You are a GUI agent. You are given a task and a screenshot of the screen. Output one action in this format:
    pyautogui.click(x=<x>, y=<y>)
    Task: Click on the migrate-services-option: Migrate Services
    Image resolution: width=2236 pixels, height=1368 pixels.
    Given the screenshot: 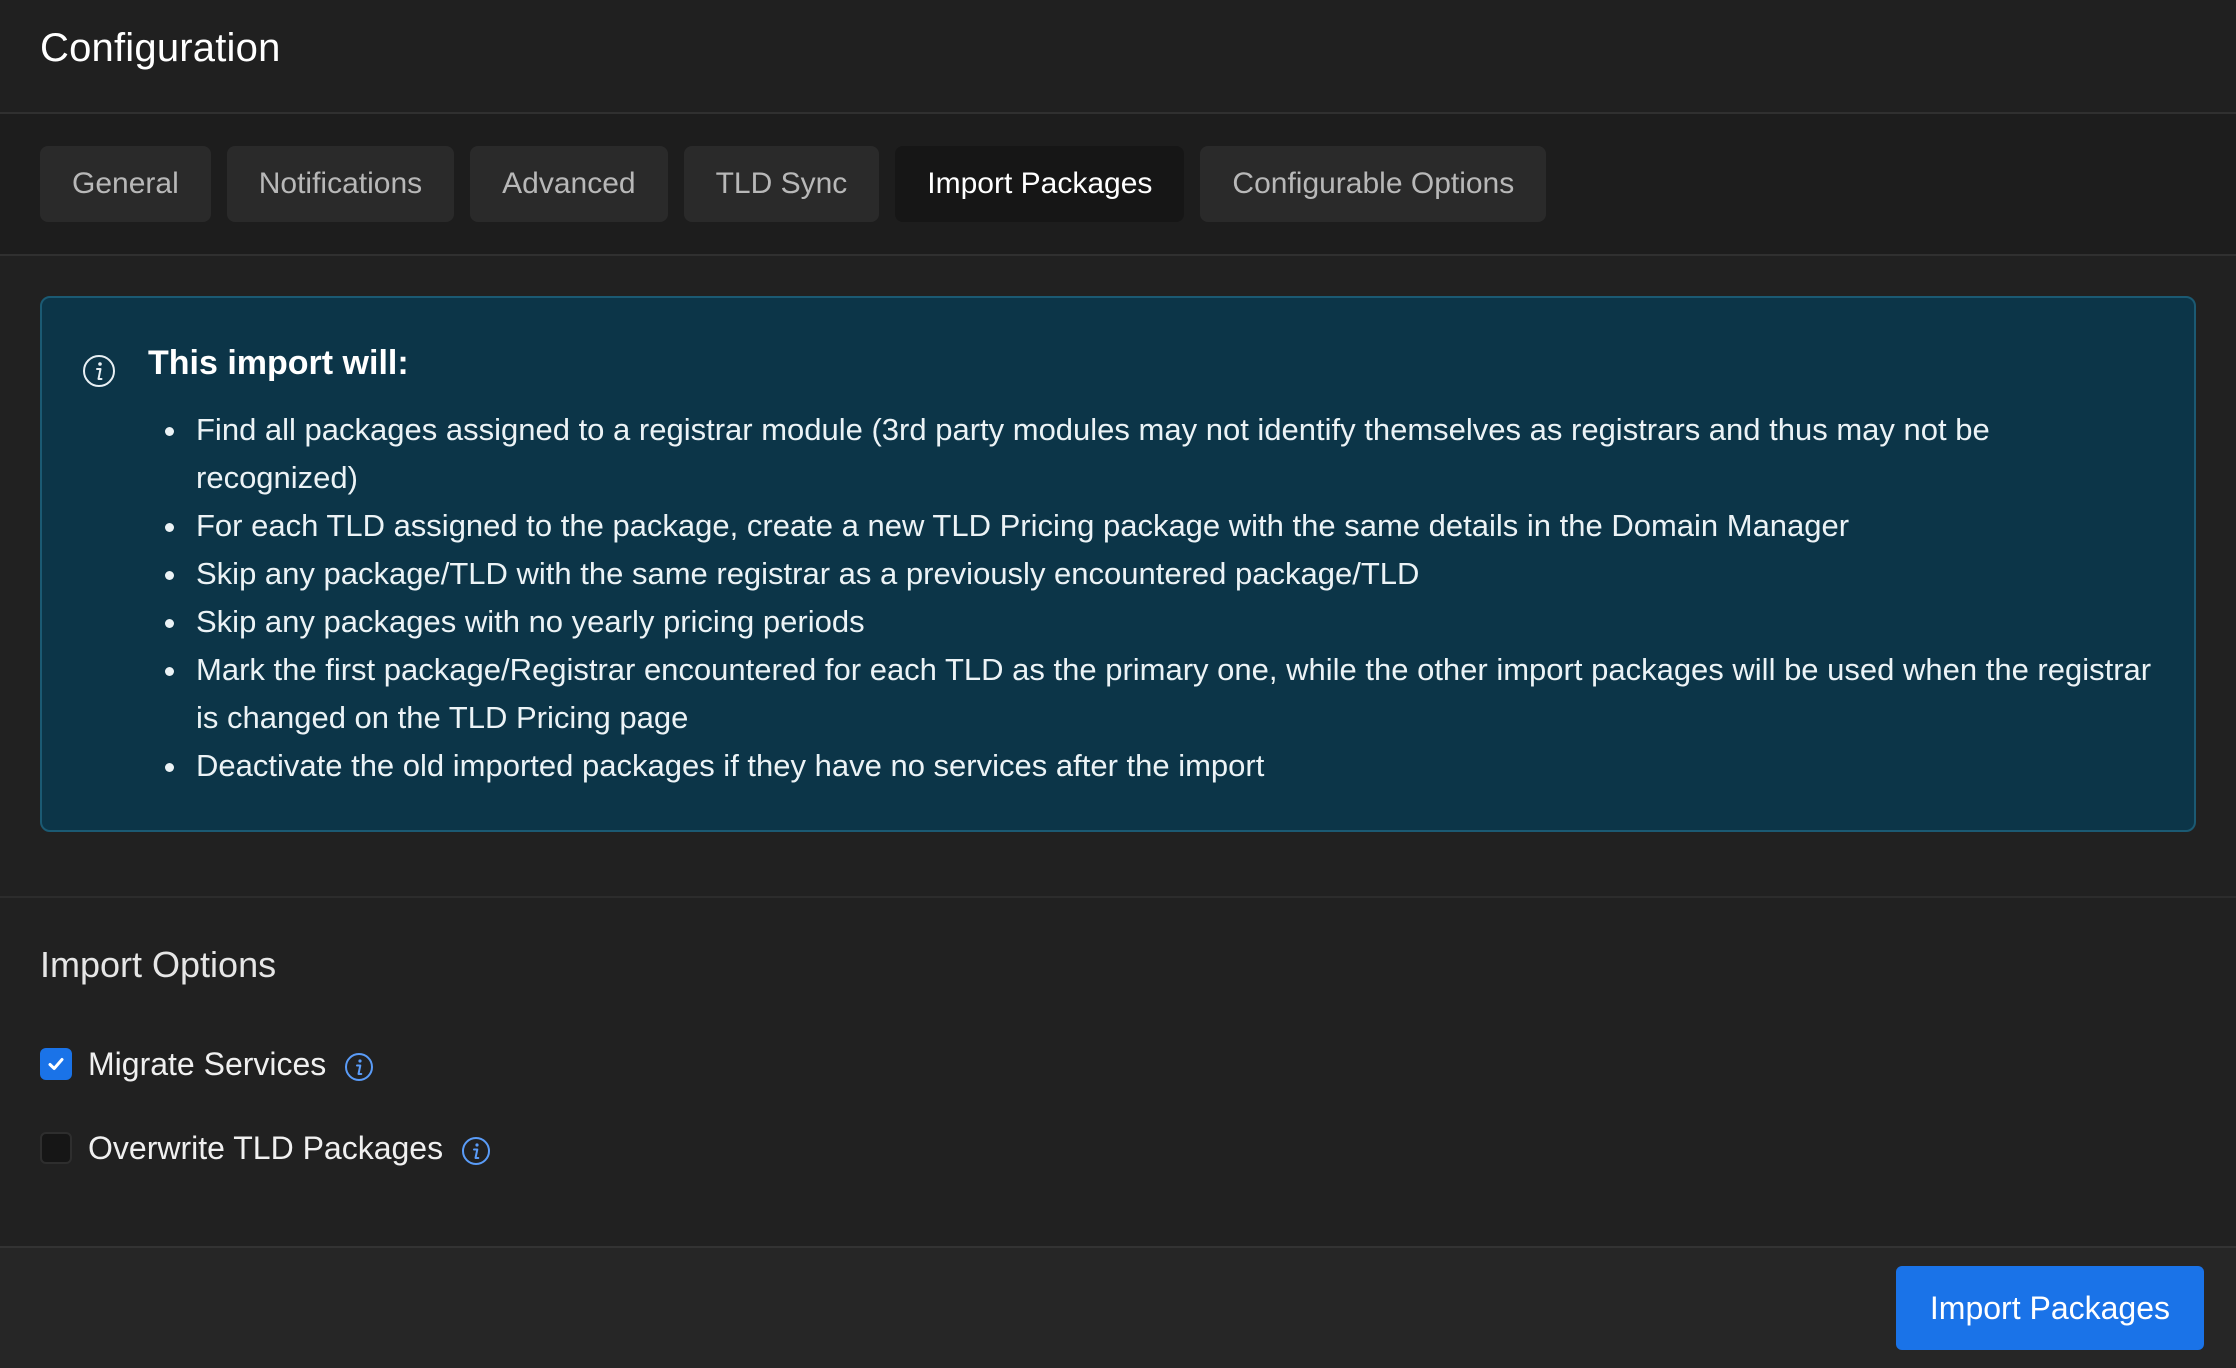 What is the action you would take?
    pyautogui.click(x=207, y=1064)
    